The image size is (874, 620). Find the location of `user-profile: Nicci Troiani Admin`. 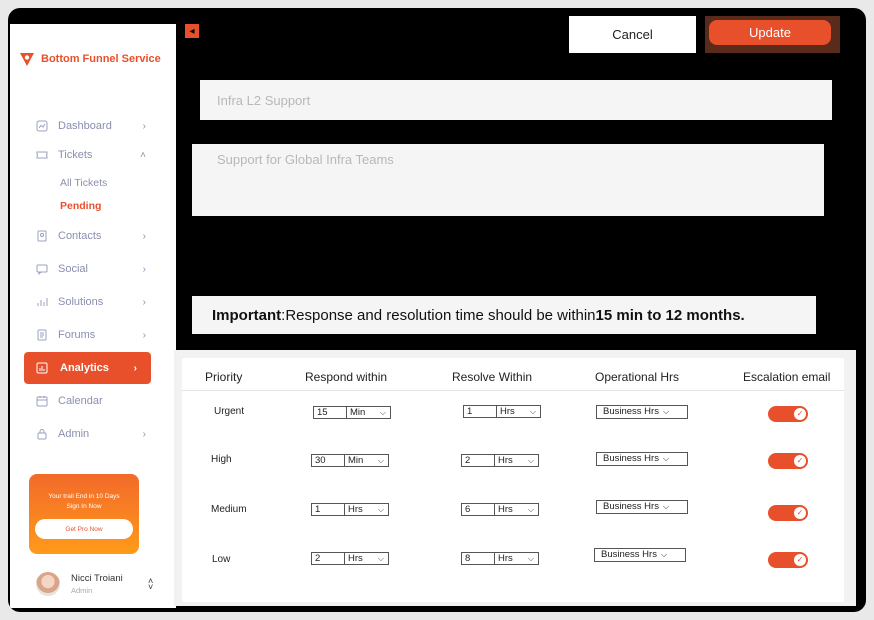

user-profile: Nicci Troiani Admin is located at coordinates (79, 584).